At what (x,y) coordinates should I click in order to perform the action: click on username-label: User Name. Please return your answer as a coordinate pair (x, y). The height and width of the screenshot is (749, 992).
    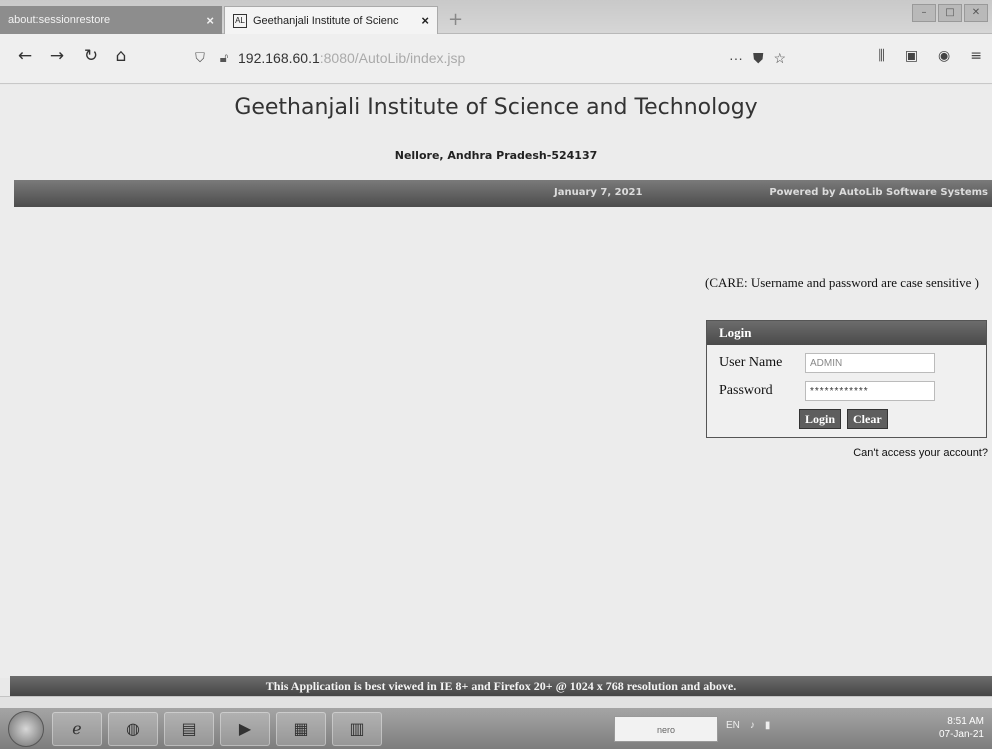
    Looking at the image, I should click on (751, 362).